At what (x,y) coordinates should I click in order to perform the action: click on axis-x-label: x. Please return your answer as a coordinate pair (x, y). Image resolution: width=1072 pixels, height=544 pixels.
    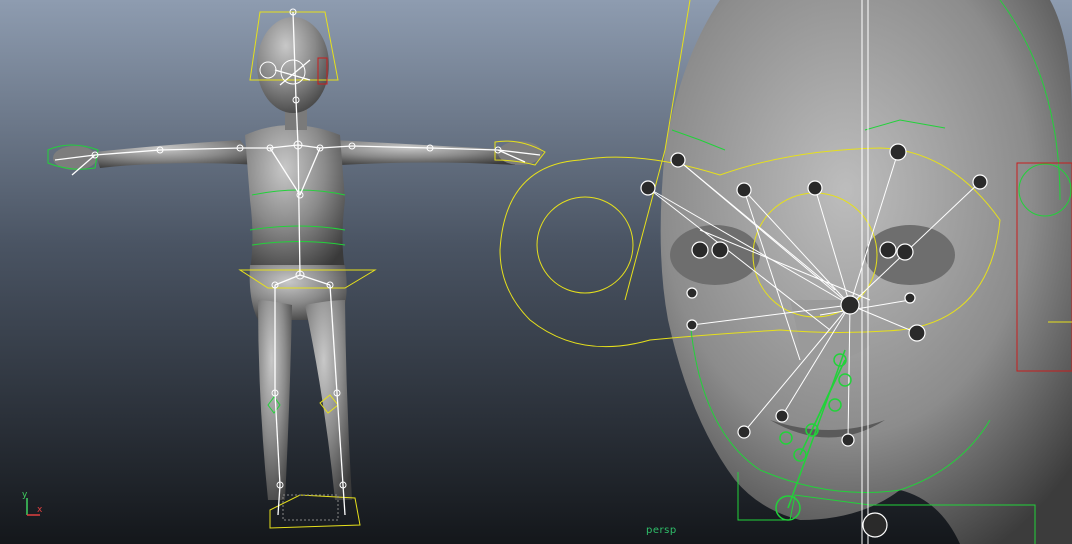
    Looking at the image, I should click on (40, 510).